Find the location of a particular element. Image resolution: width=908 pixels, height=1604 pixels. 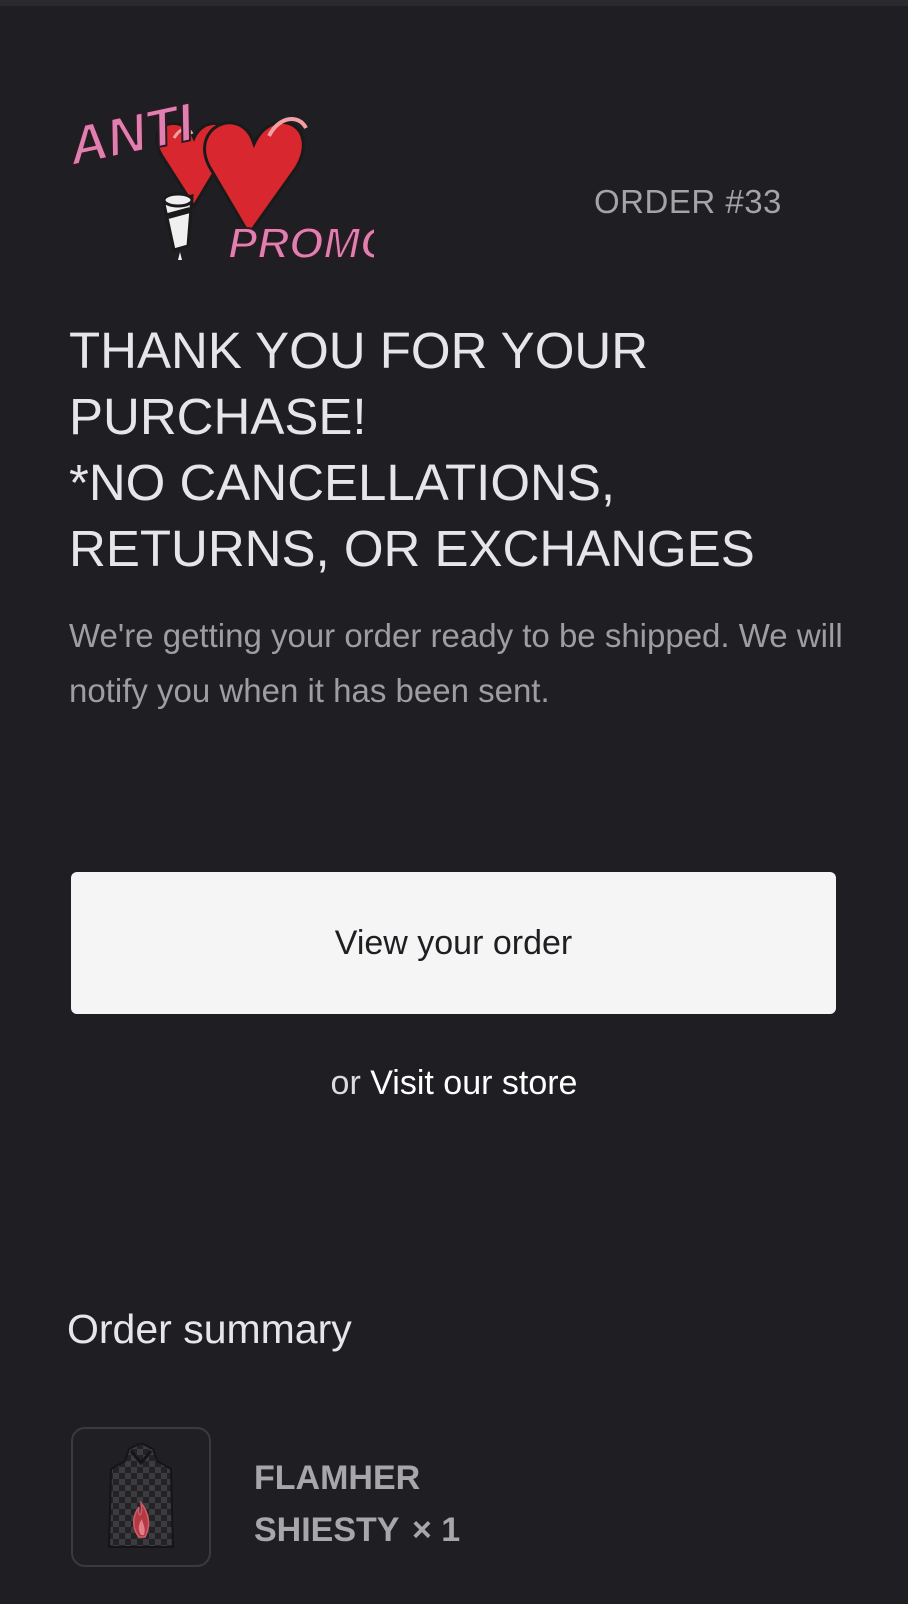

checkered-hoodie-flame-image is located at coordinates (141, 1495).